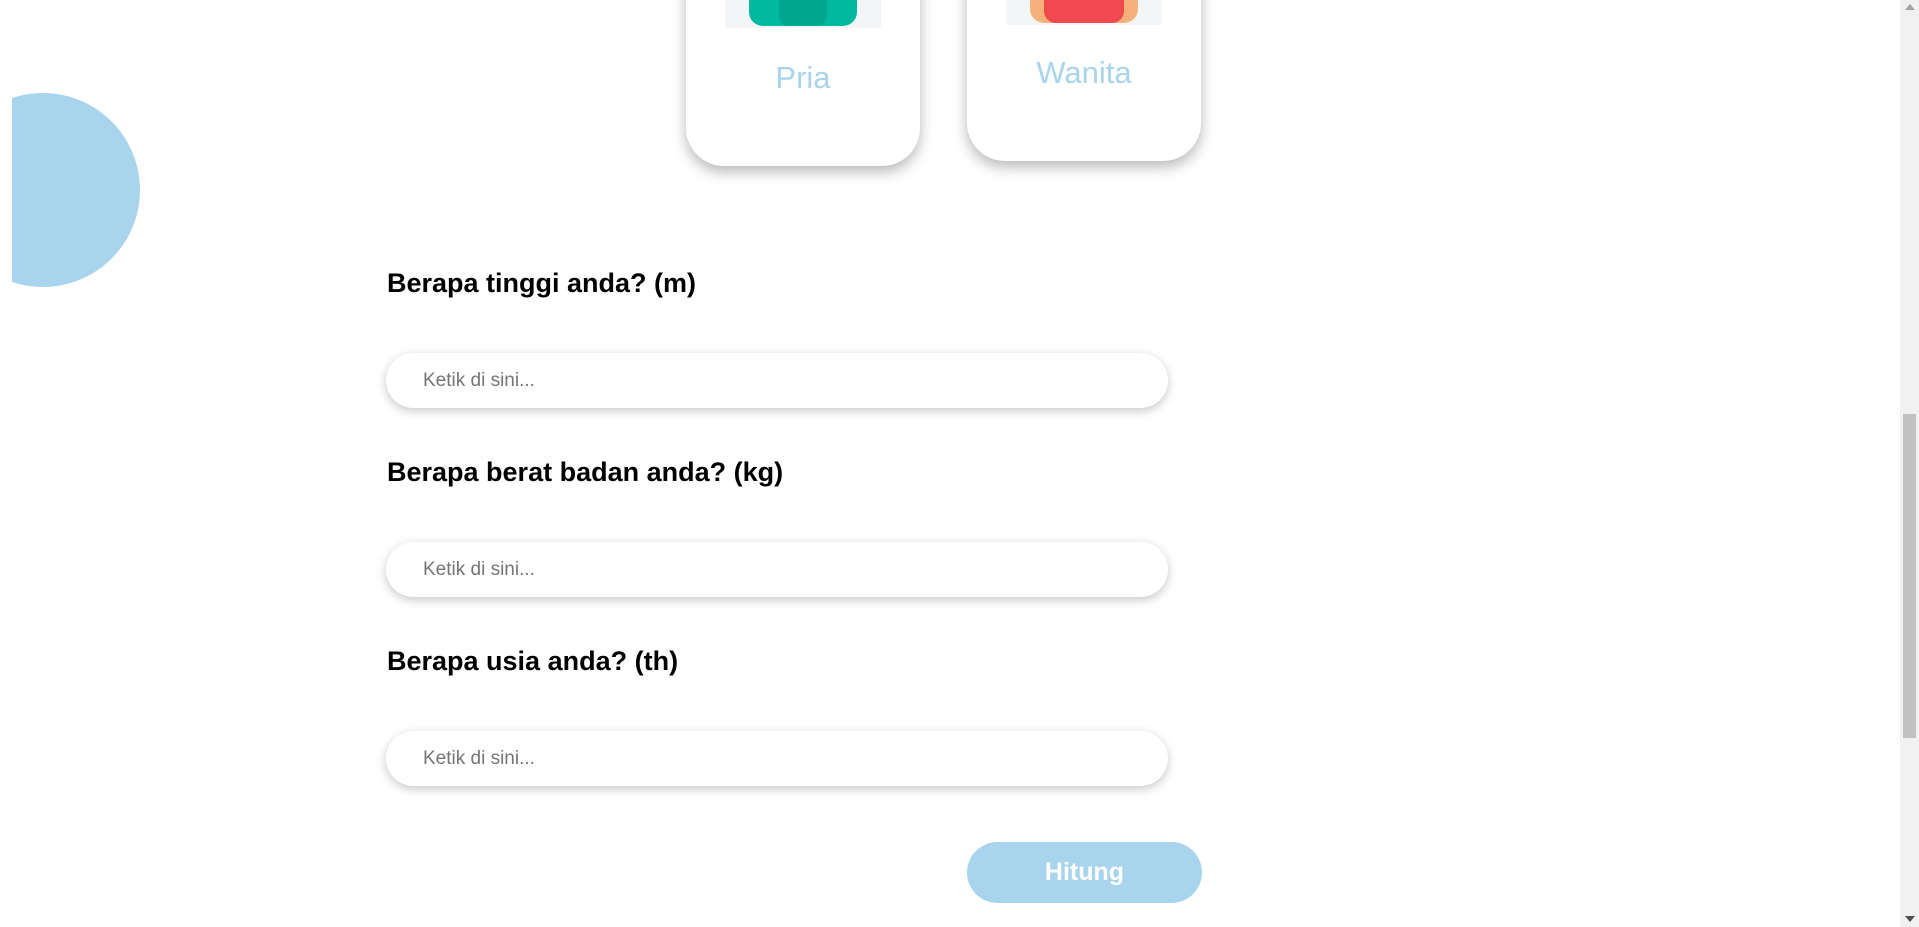 The width and height of the screenshot is (1919, 927). Describe the element at coordinates (777, 380) in the screenshot. I see `height-input` at that location.